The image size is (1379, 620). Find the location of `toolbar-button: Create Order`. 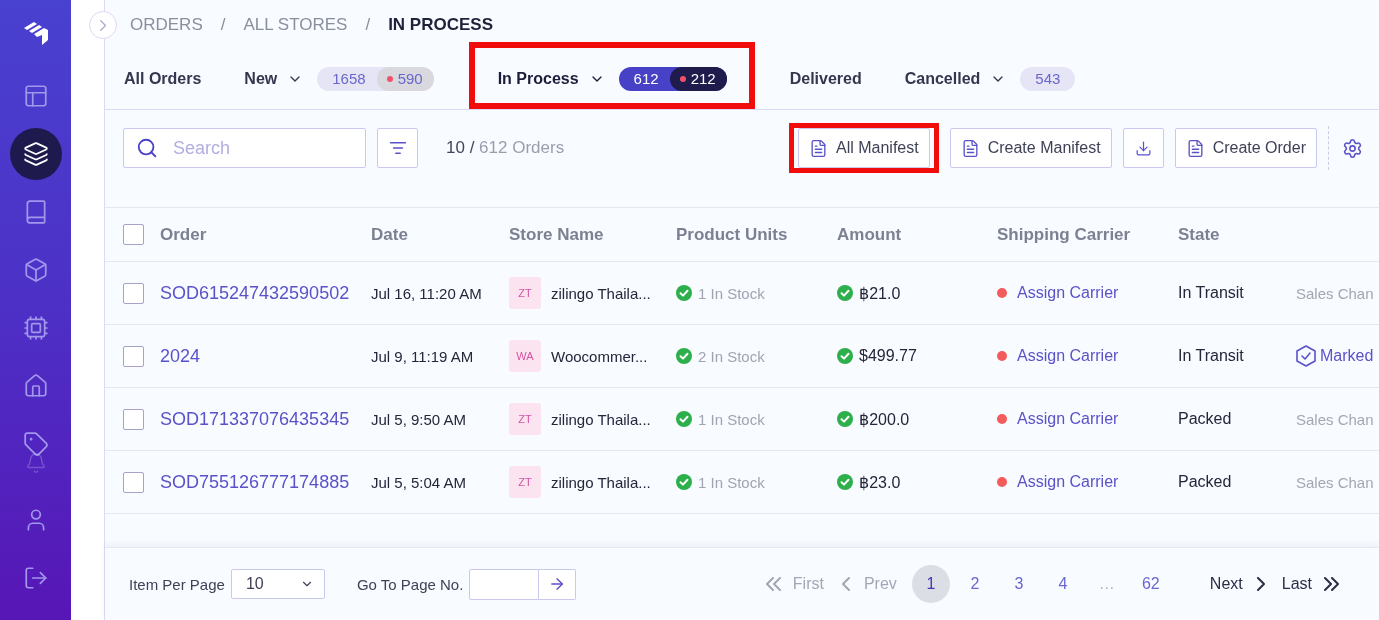

toolbar-button: Create Order is located at coordinates (1245, 148).